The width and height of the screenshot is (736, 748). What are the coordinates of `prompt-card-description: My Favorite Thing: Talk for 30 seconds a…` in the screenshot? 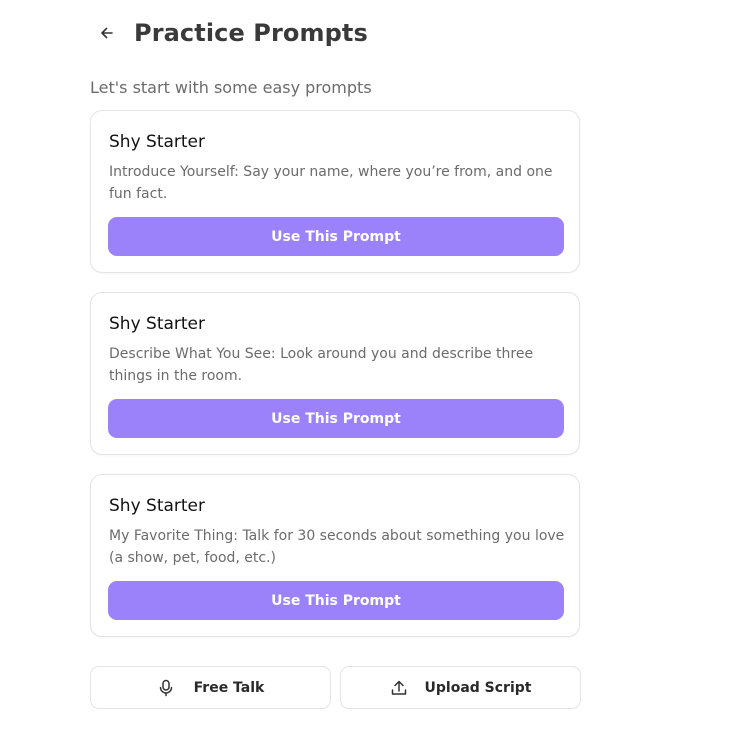 It's located at (337, 547).